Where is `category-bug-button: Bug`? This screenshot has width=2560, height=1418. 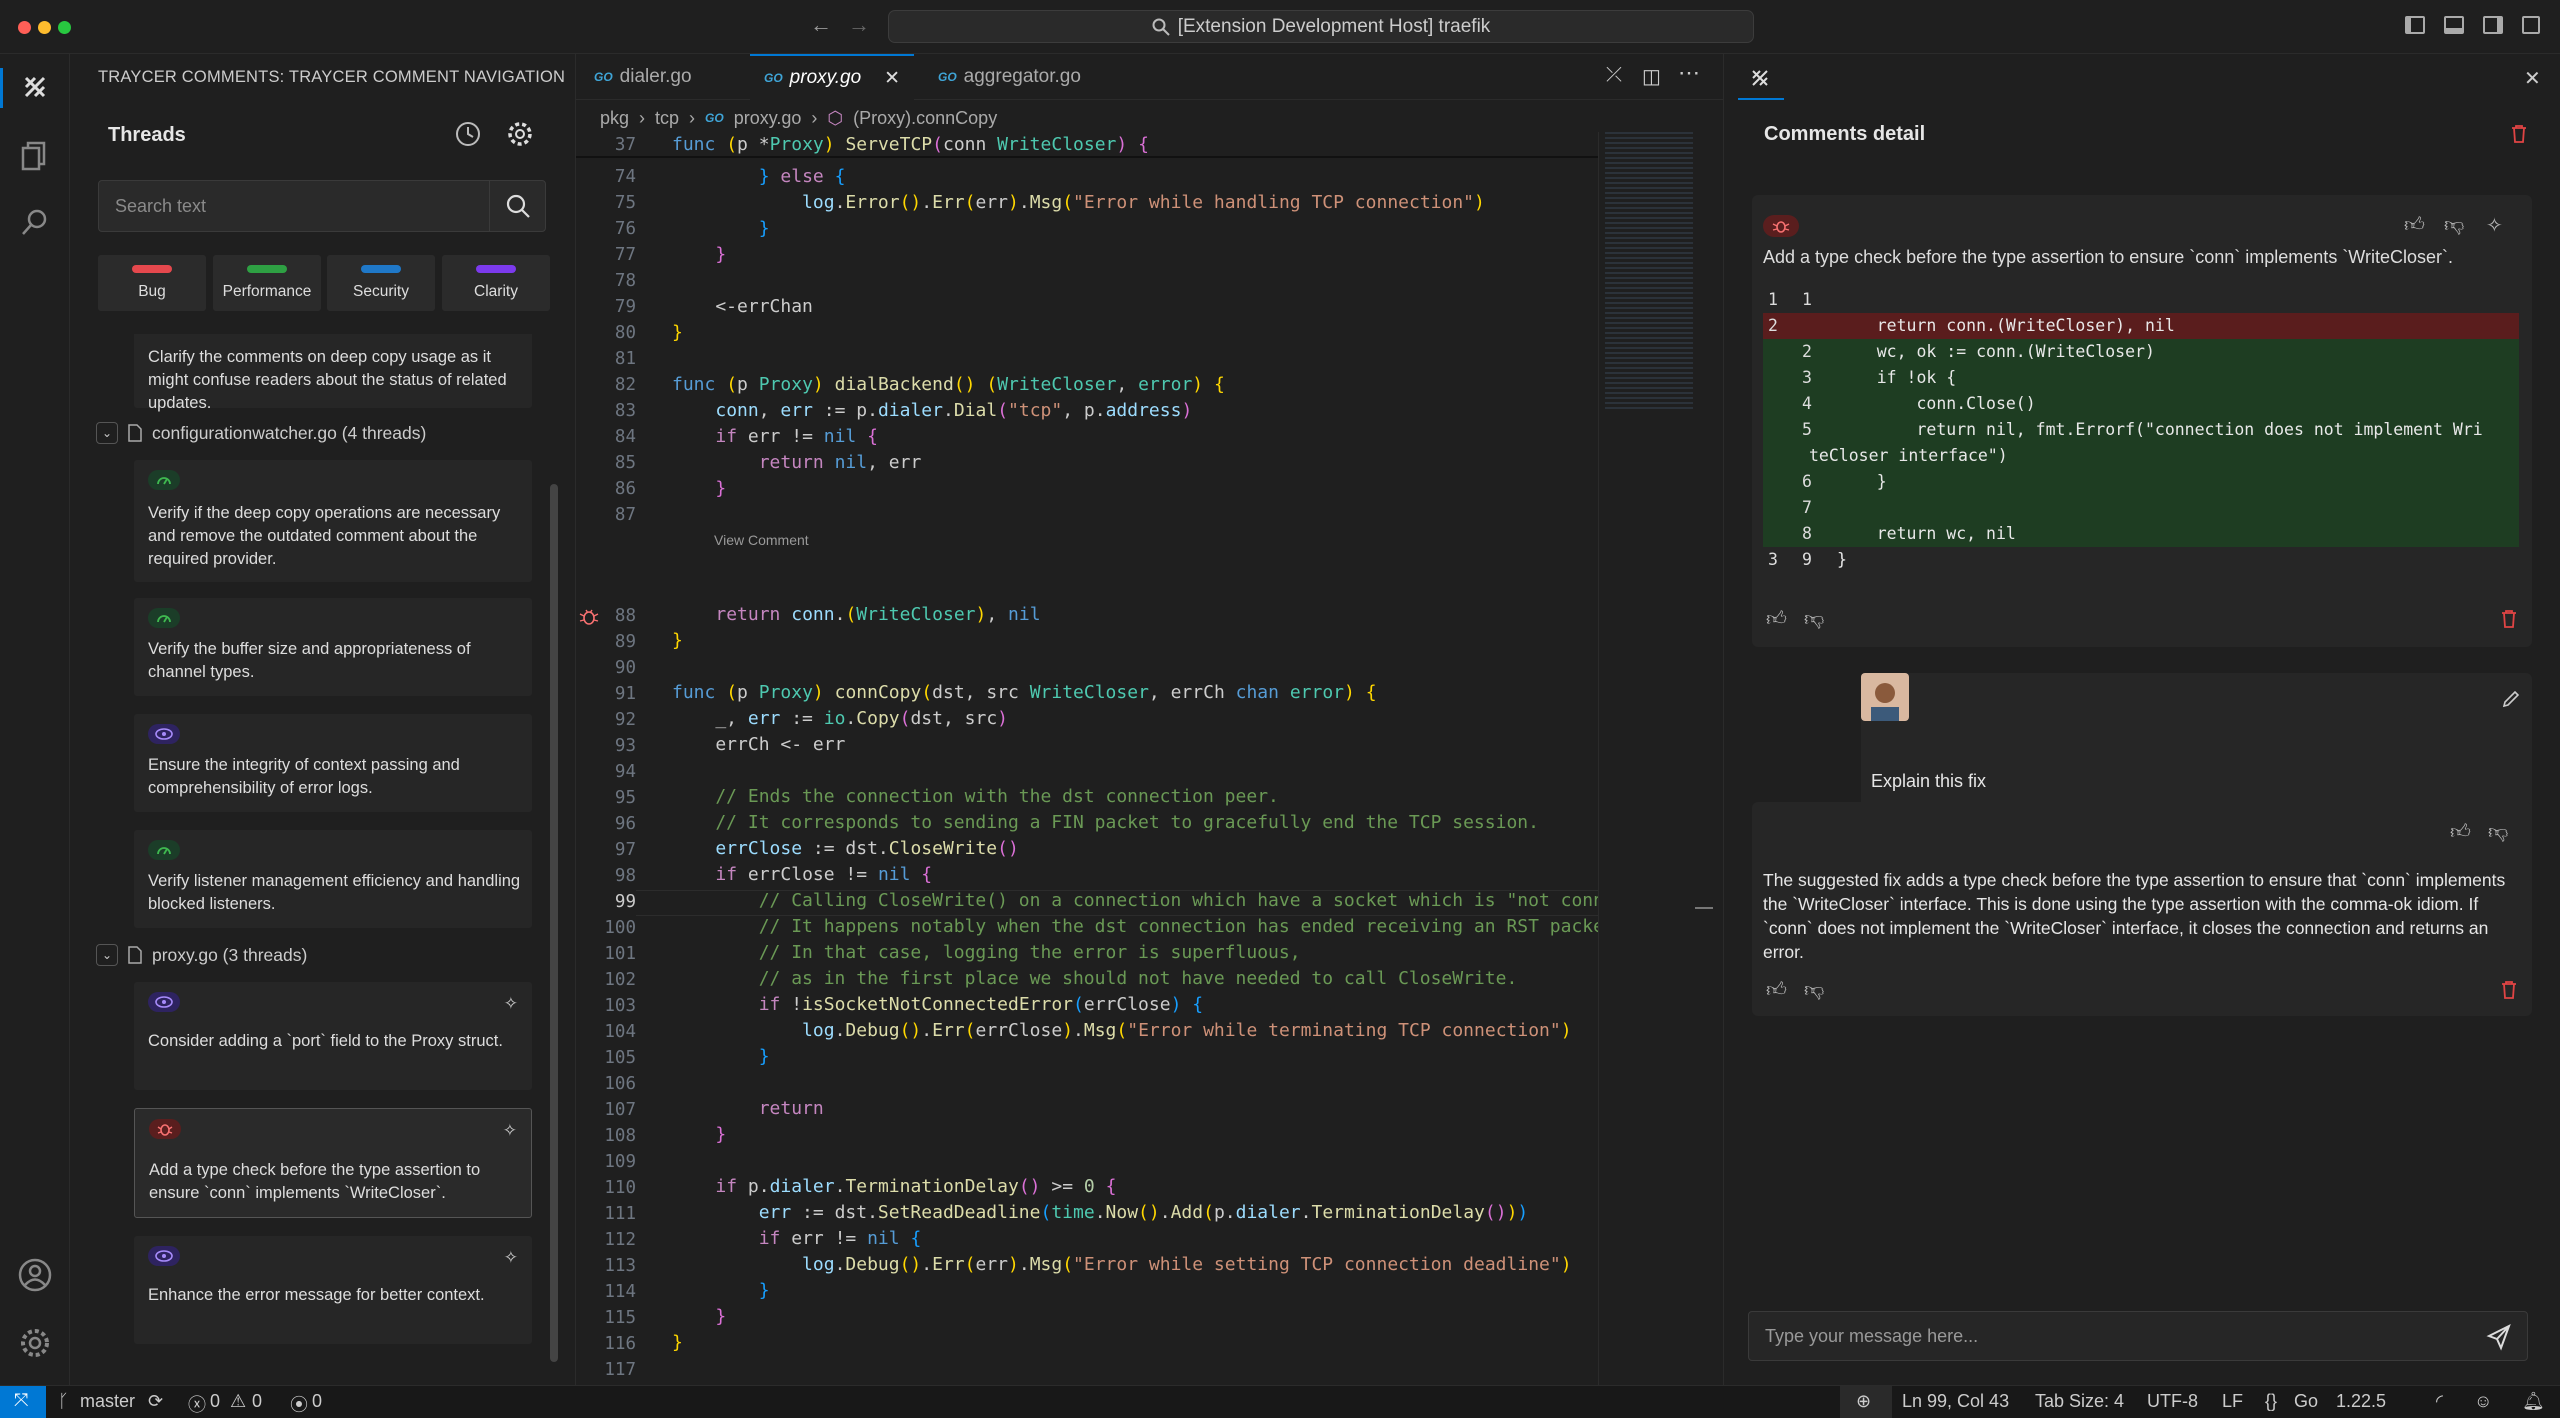
category-bug-button: Bug is located at coordinates (152, 283).